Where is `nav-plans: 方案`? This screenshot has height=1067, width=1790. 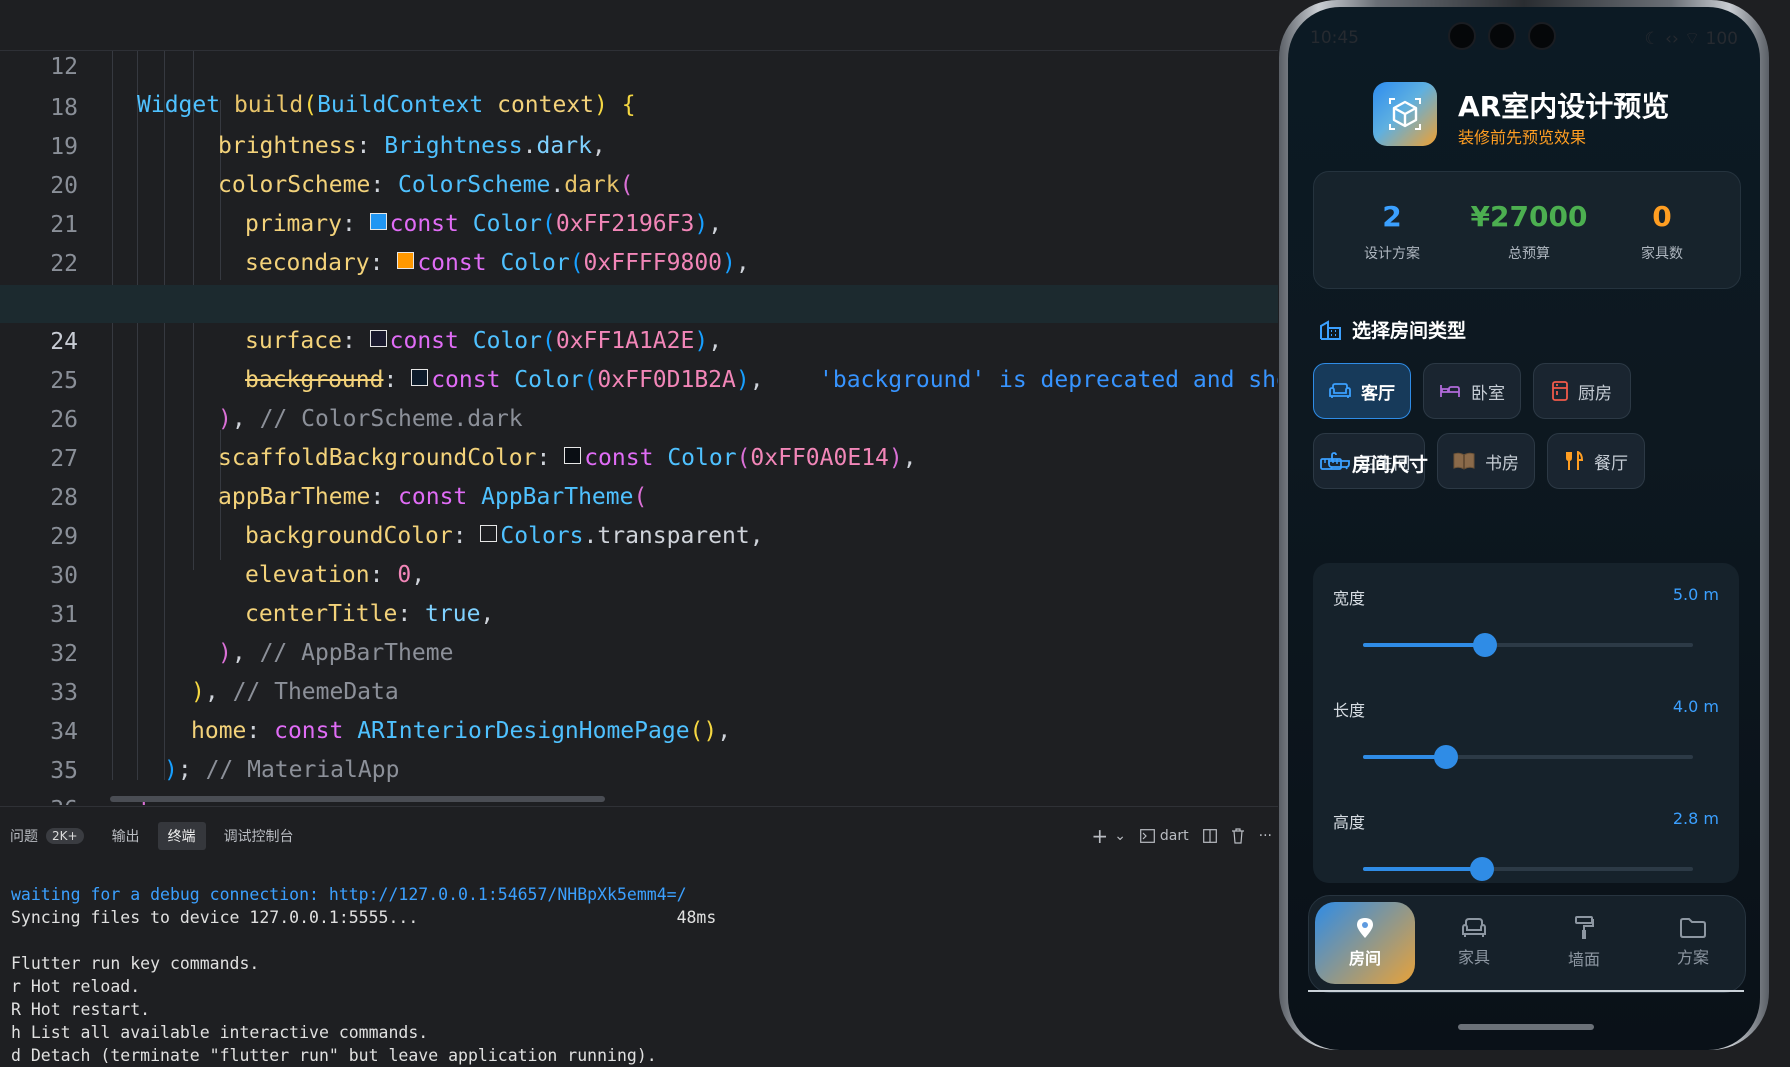
nav-plans: 方案 is located at coordinates (1693, 943).